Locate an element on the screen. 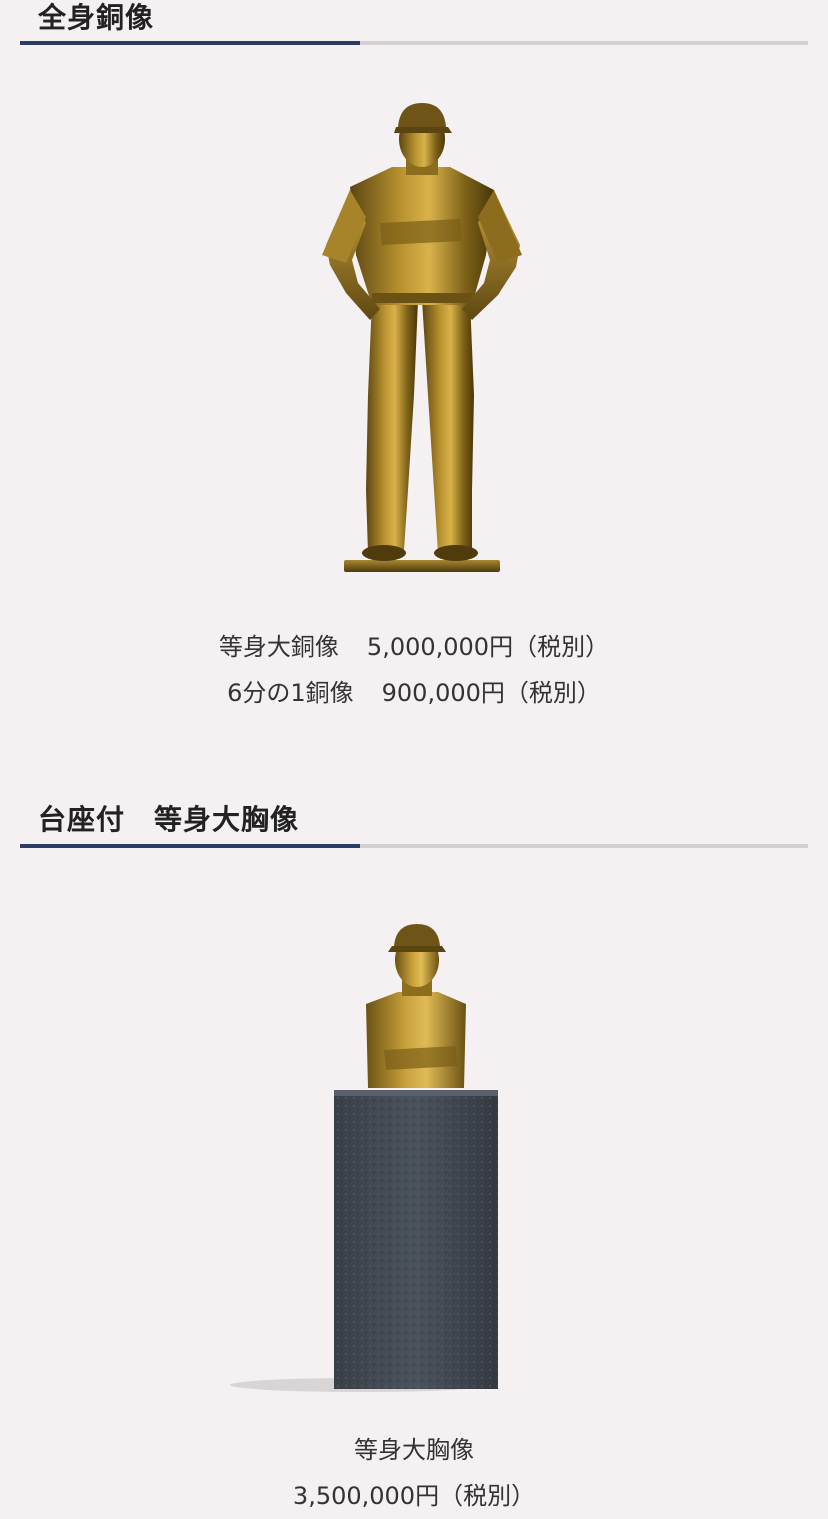 This screenshot has width=828, height=1519. price-label-line: 等身大胸像 is located at coordinates (414, 1450).